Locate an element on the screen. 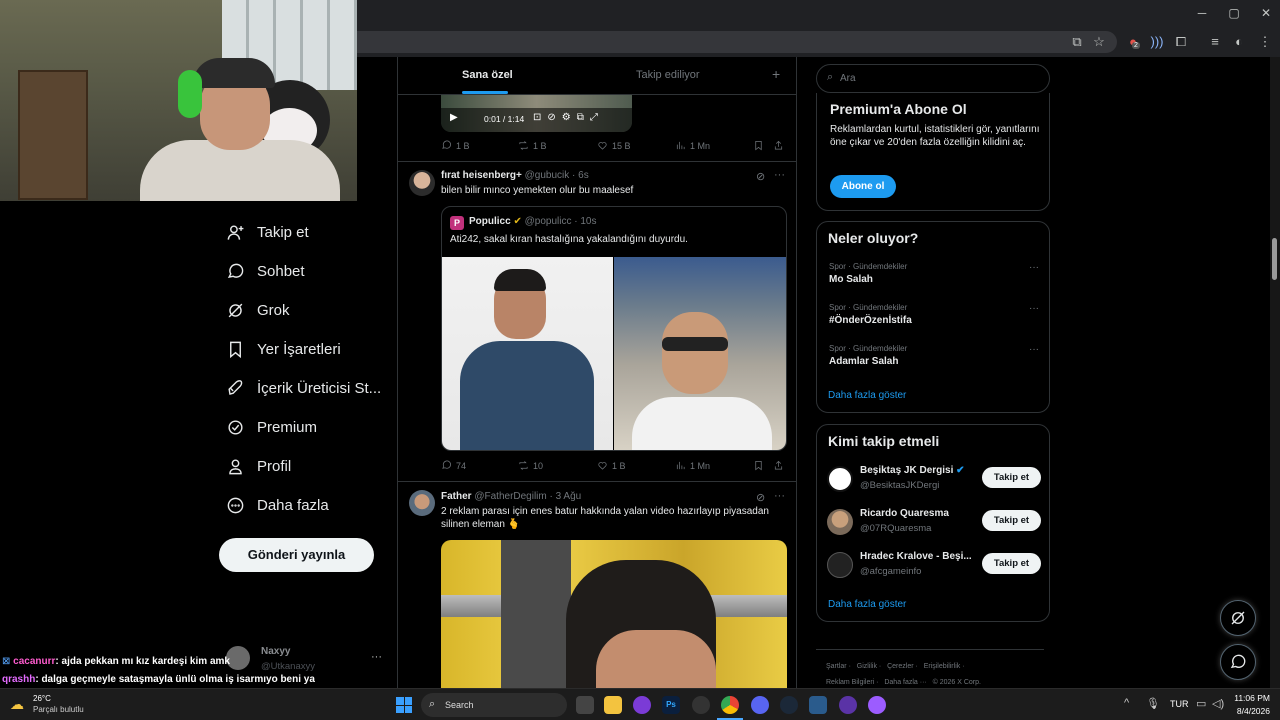 The image size is (1280, 720). nav-grok: Grok is located at coordinates (258, 310).